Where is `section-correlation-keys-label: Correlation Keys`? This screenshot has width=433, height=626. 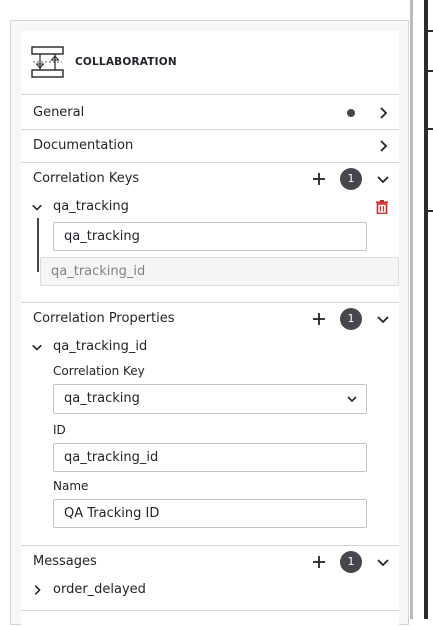 section-correlation-keys-label: Correlation Keys is located at coordinates (86, 178).